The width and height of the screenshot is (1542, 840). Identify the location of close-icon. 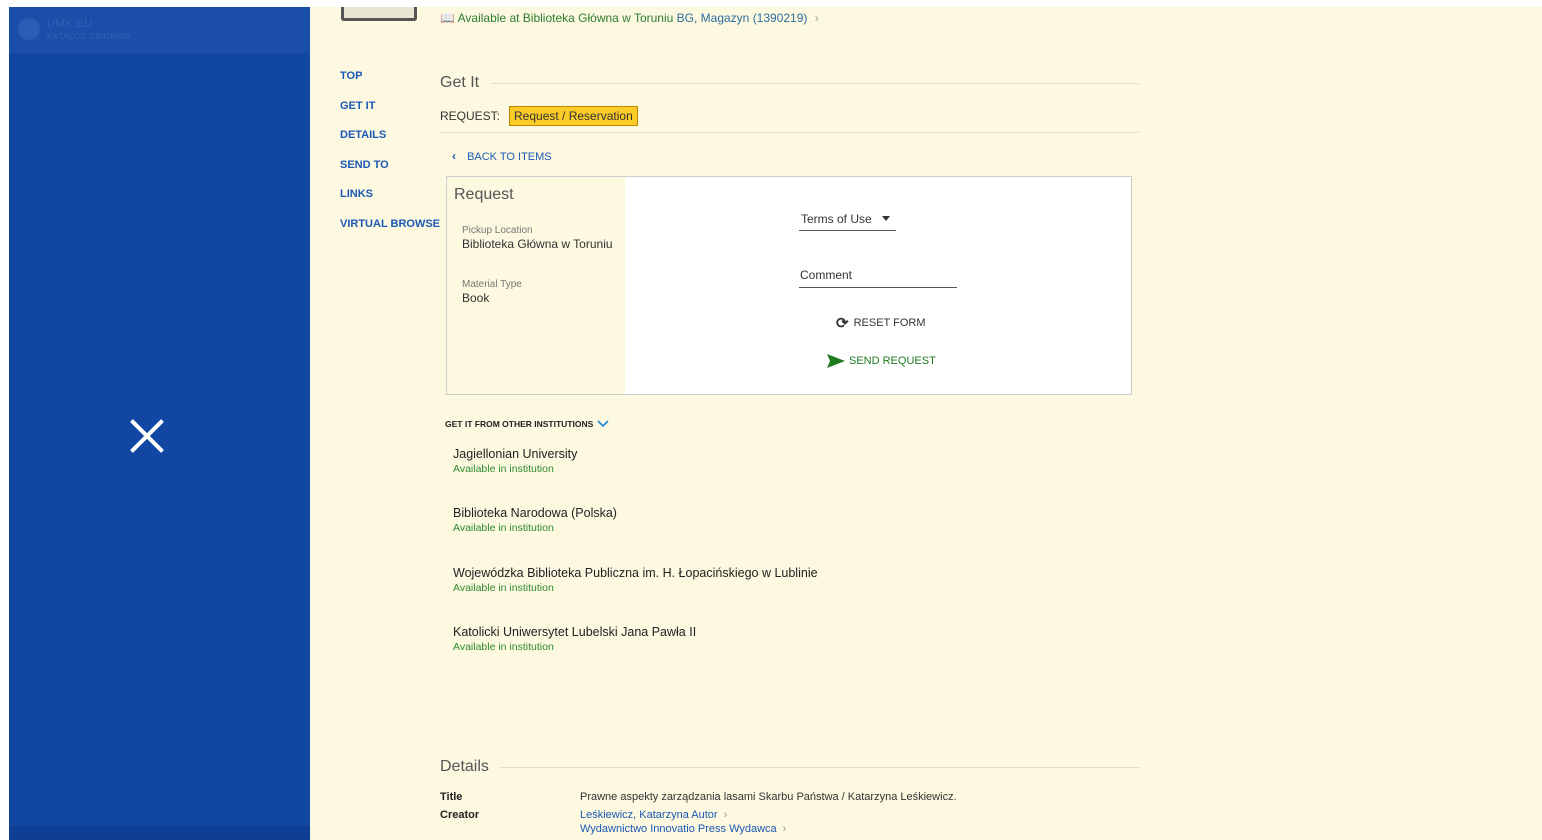
(147, 436).